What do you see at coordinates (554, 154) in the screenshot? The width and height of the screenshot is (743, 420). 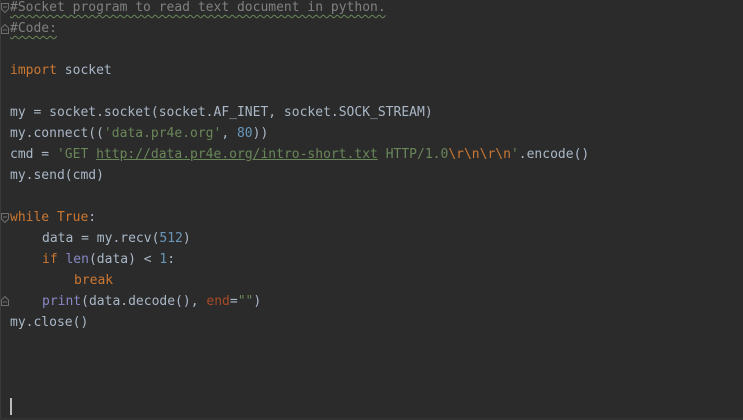 I see `code-text: .encode()` at bounding box center [554, 154].